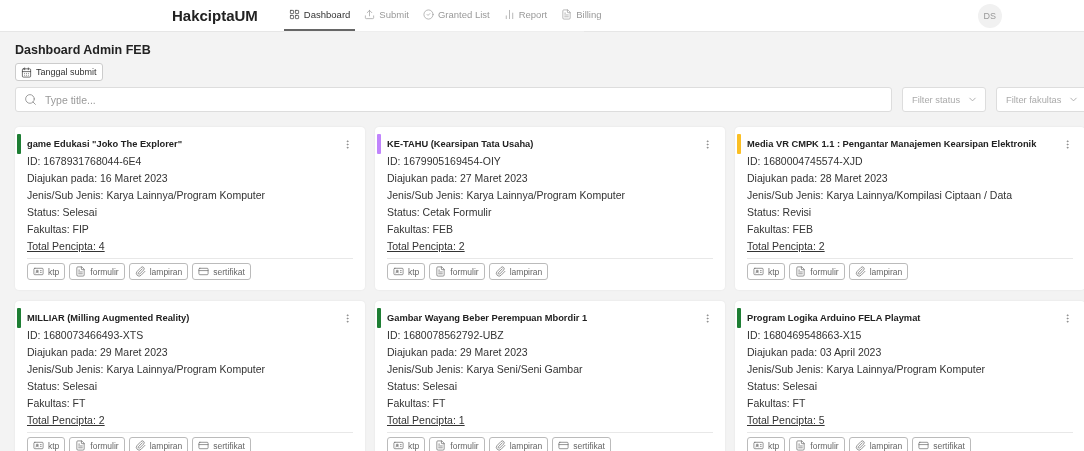  Describe the element at coordinates (834, 318) in the screenshot. I see `card-title: Program Logika Arduino FELA Playmat` at that location.